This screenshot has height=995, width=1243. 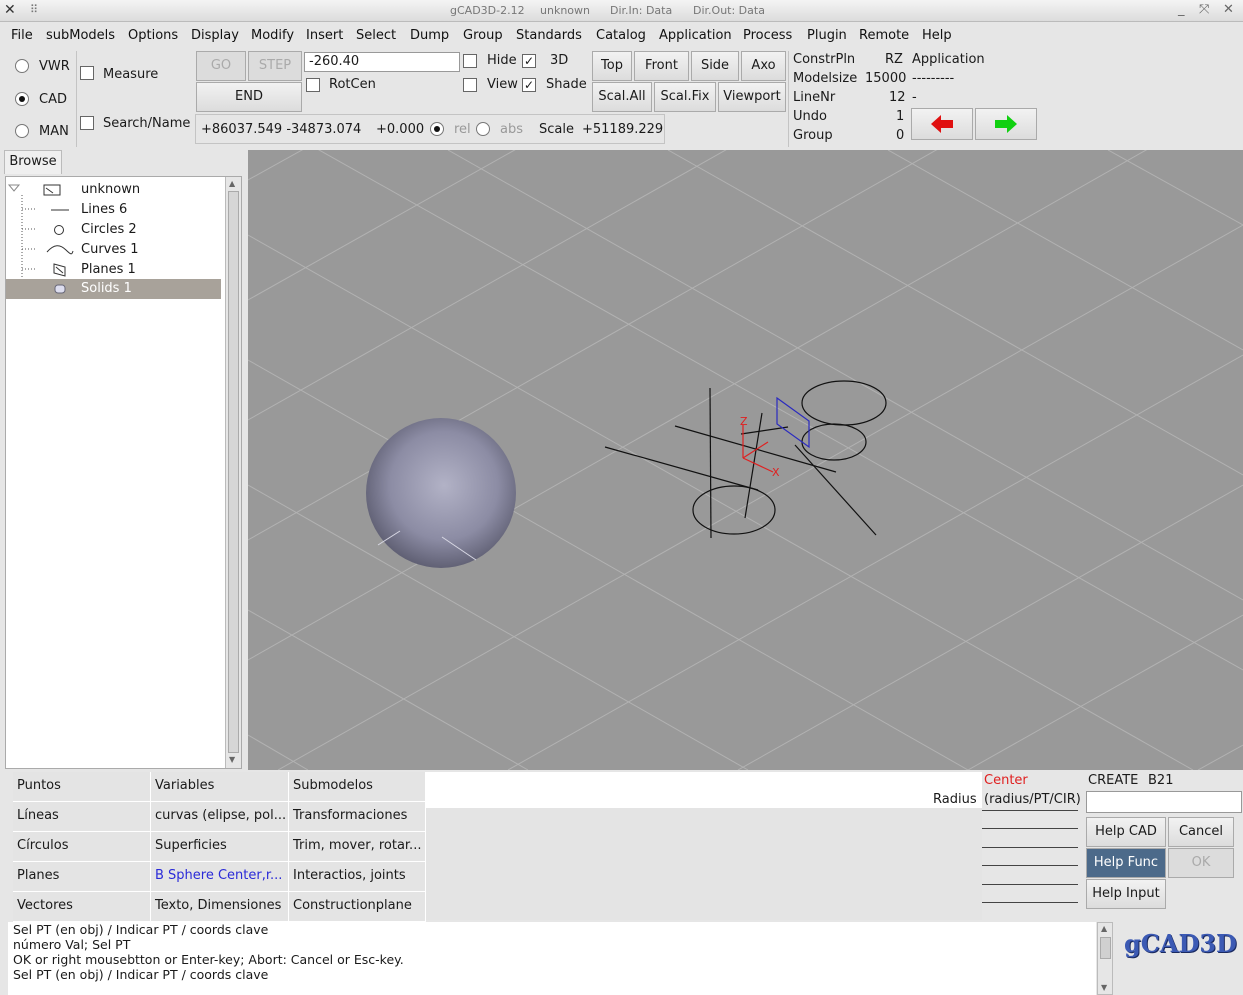 I want to click on func-planes: Planes, so click(x=82, y=877).